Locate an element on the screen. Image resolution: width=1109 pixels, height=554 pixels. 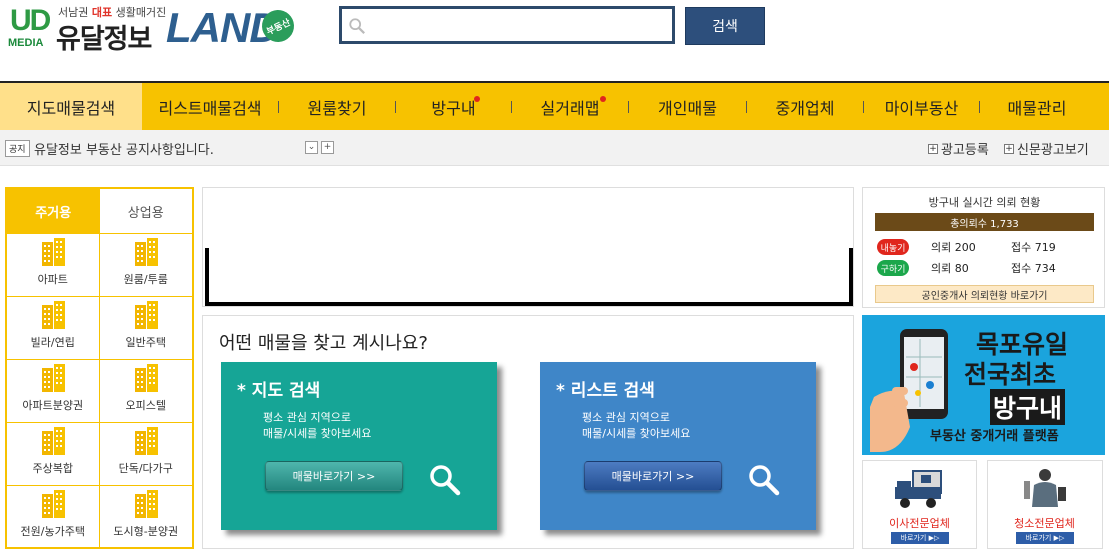
request-status-title: 방구내 실시간 의뢰 현황 is located at coordinates (984, 202).